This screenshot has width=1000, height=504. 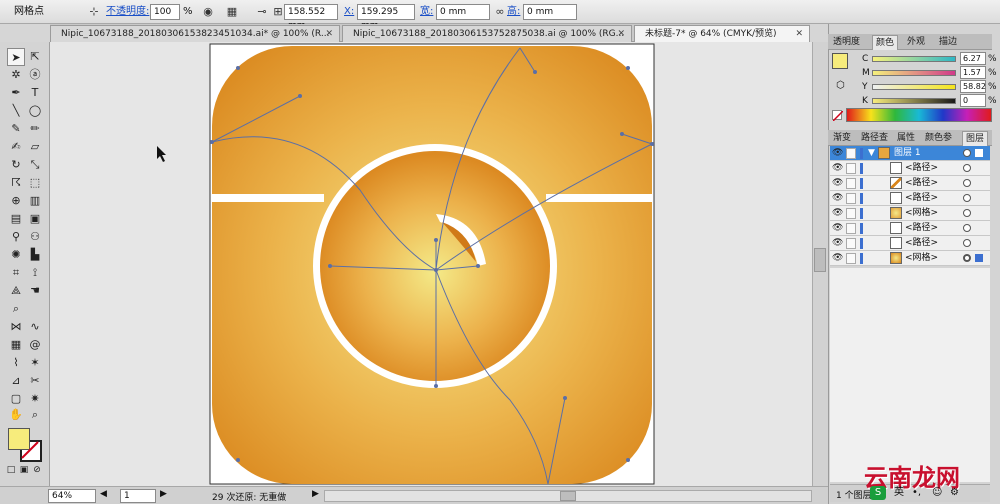 What do you see at coordinates (16, 147) in the screenshot?
I see `blob-brush-tool-icon: ✍` at bounding box center [16, 147].